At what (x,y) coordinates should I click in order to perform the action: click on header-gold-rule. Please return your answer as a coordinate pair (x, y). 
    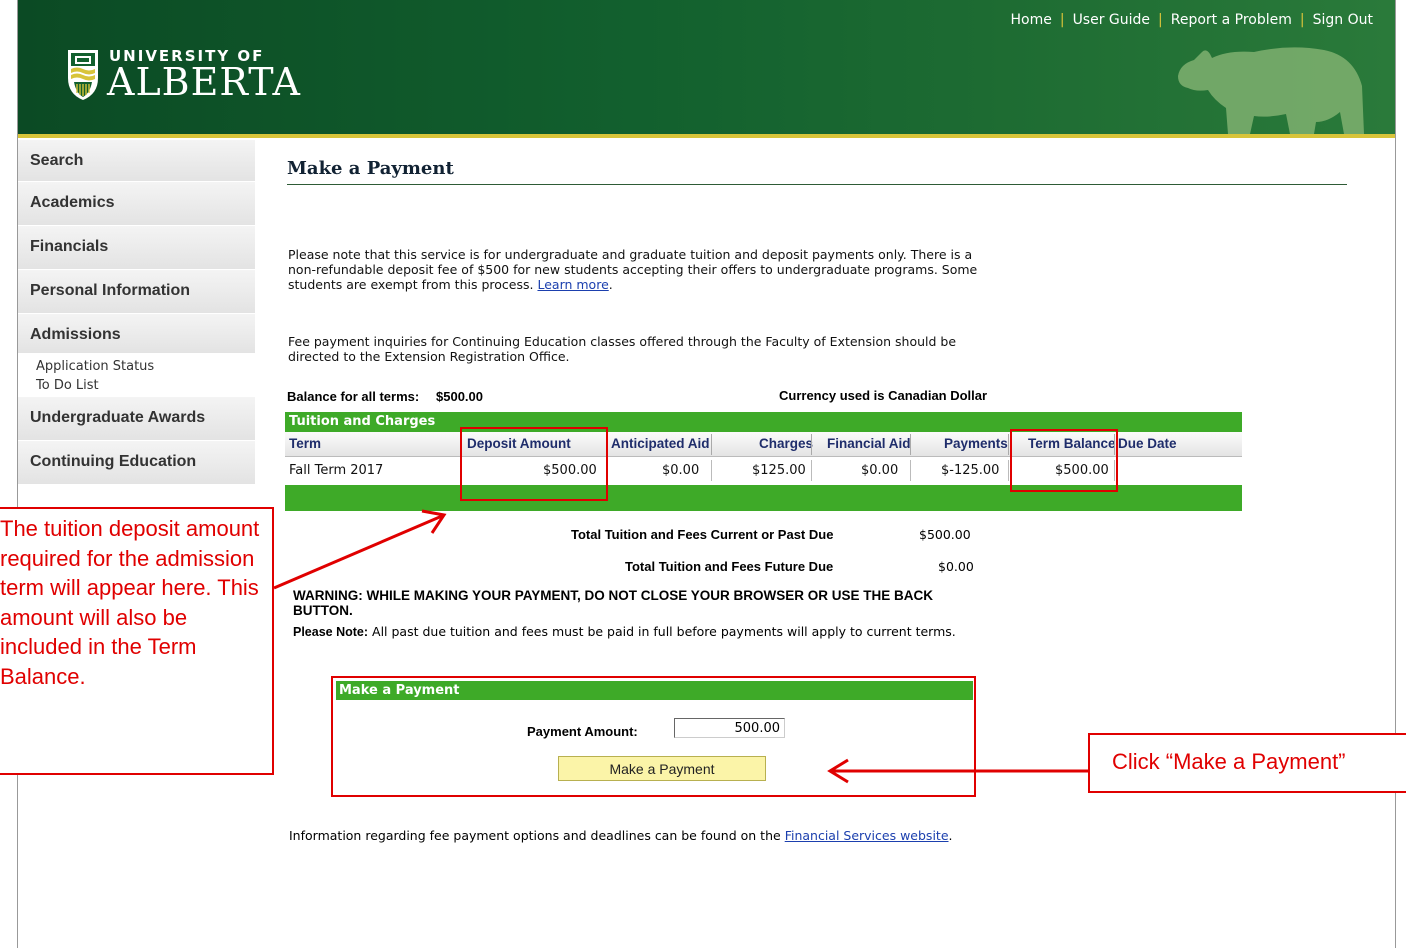
    Looking at the image, I should click on (706, 136).